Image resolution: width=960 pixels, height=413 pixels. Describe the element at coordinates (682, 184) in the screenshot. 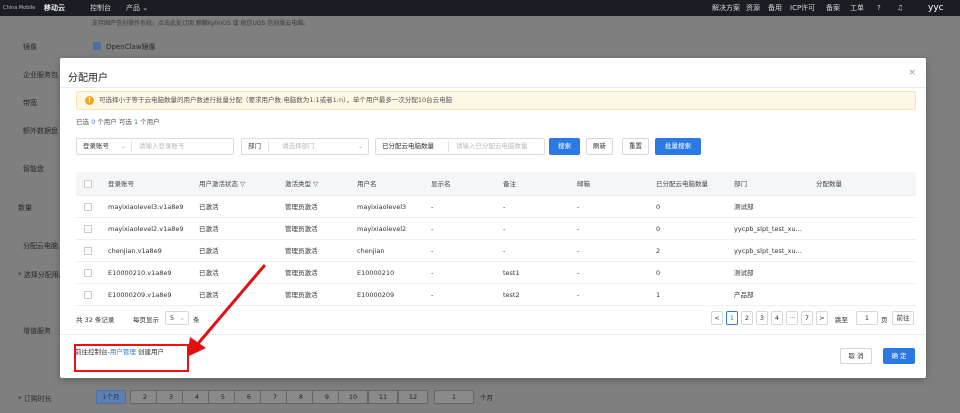

I see `col-allocated-count: 已分配云电脑数量` at that location.